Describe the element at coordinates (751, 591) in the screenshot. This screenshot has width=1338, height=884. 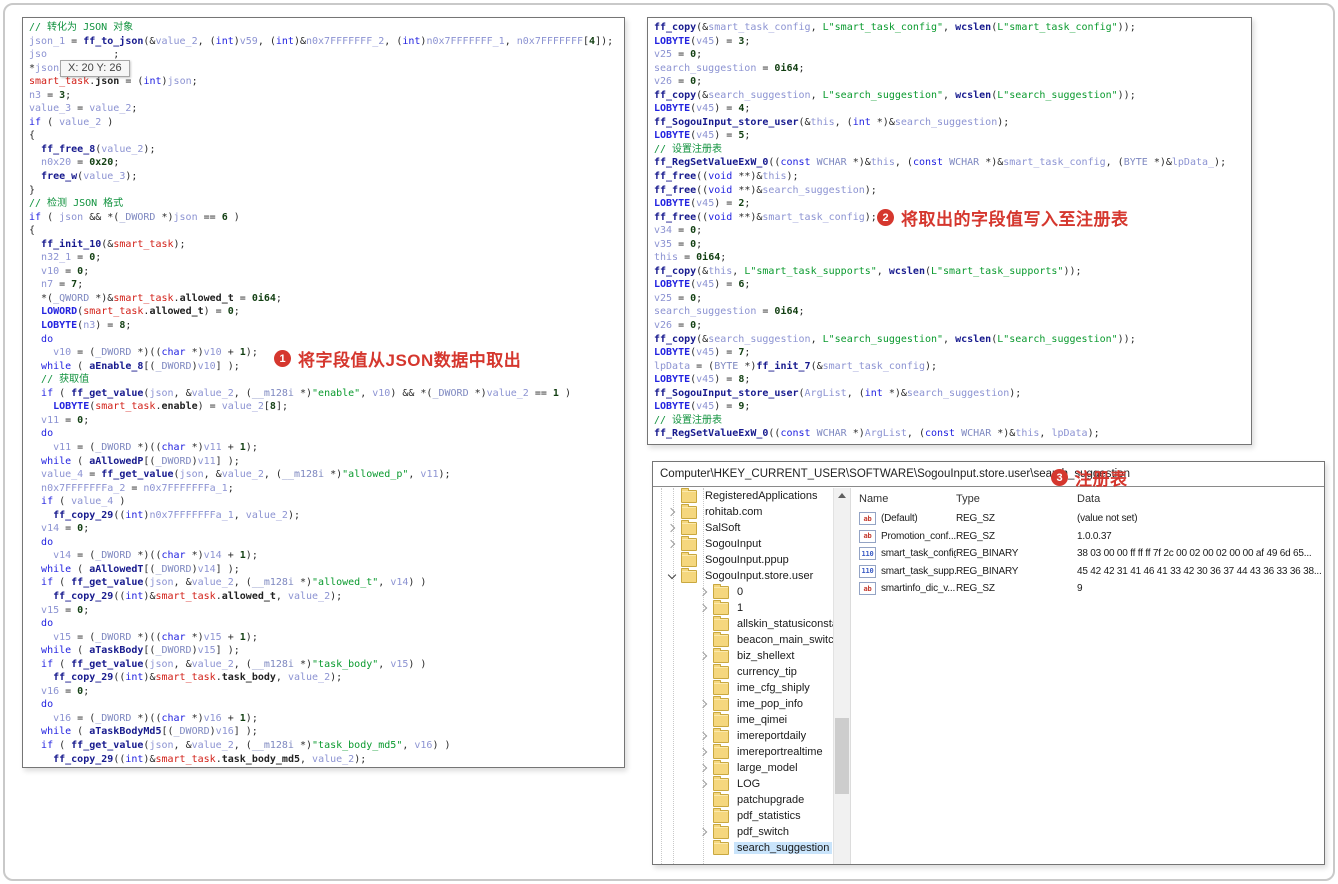
I see `tree-item-0: 0` at that location.